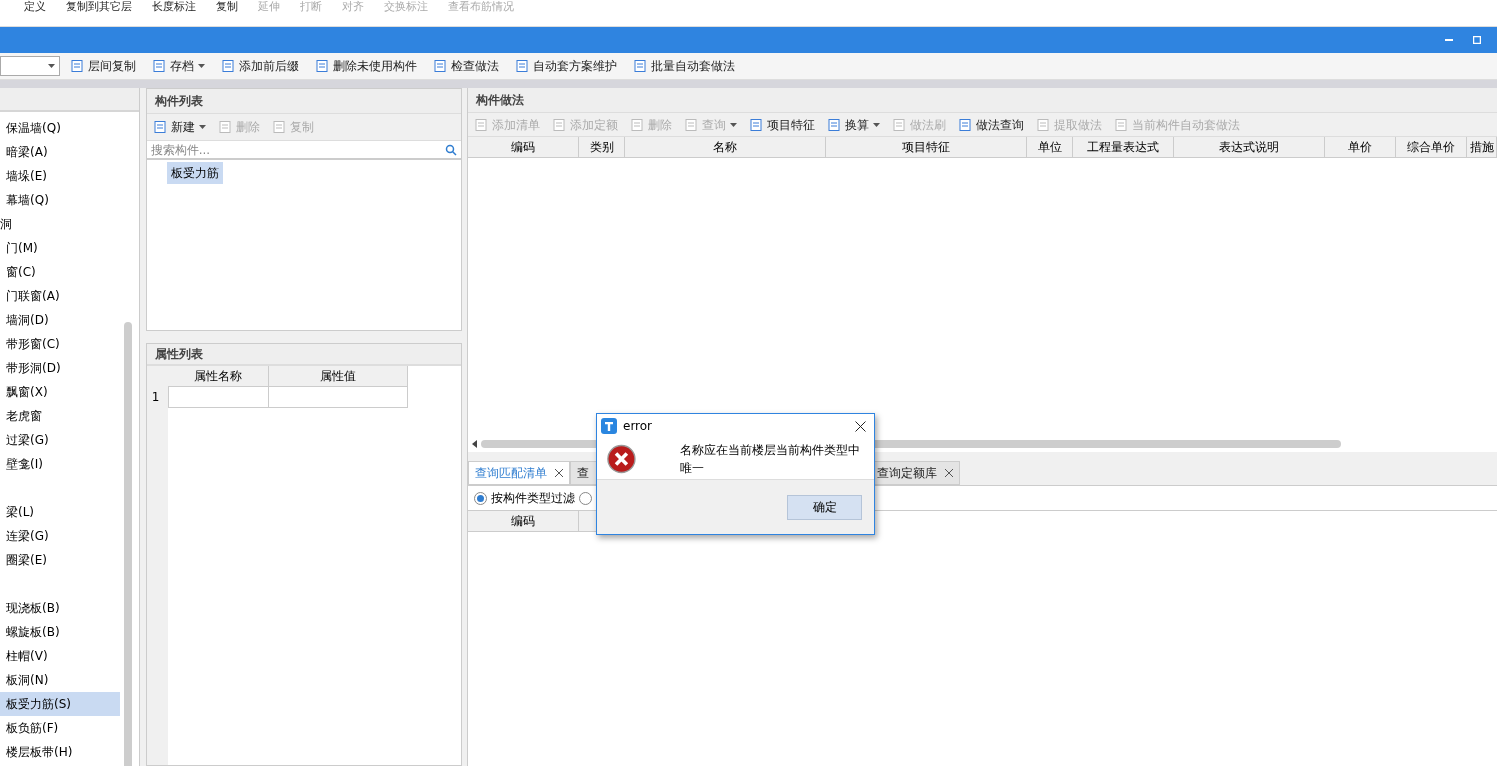  Describe the element at coordinates (782, 124) in the screenshot. I see `toolbar-button: 项目特征` at that location.